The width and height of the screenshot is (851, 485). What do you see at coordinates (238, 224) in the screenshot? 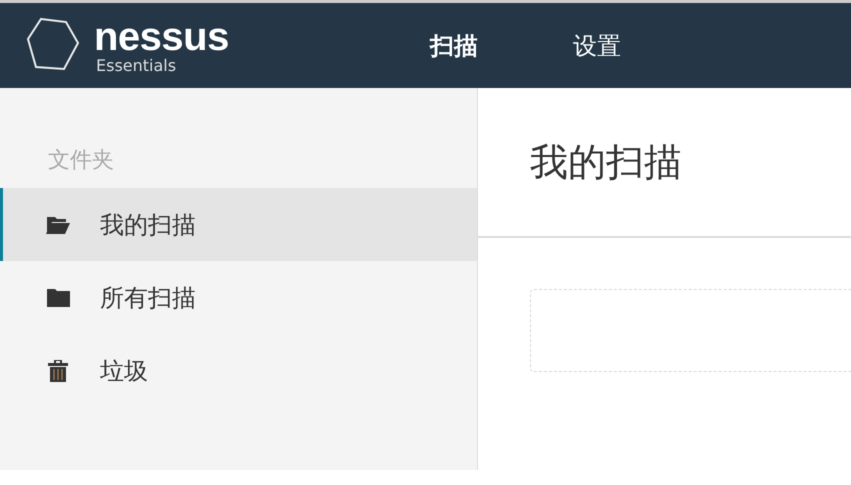
I see `sidebar-item: 我的扫描` at bounding box center [238, 224].